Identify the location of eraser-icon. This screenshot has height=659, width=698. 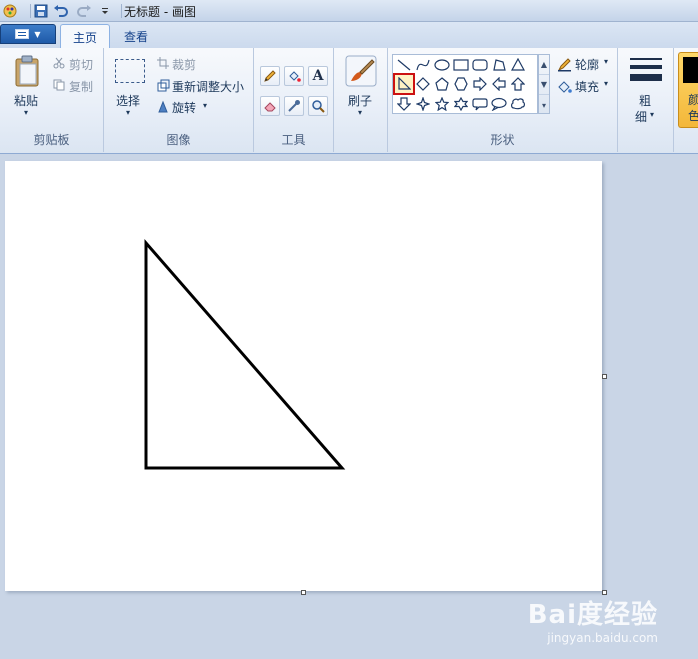
(270, 106).